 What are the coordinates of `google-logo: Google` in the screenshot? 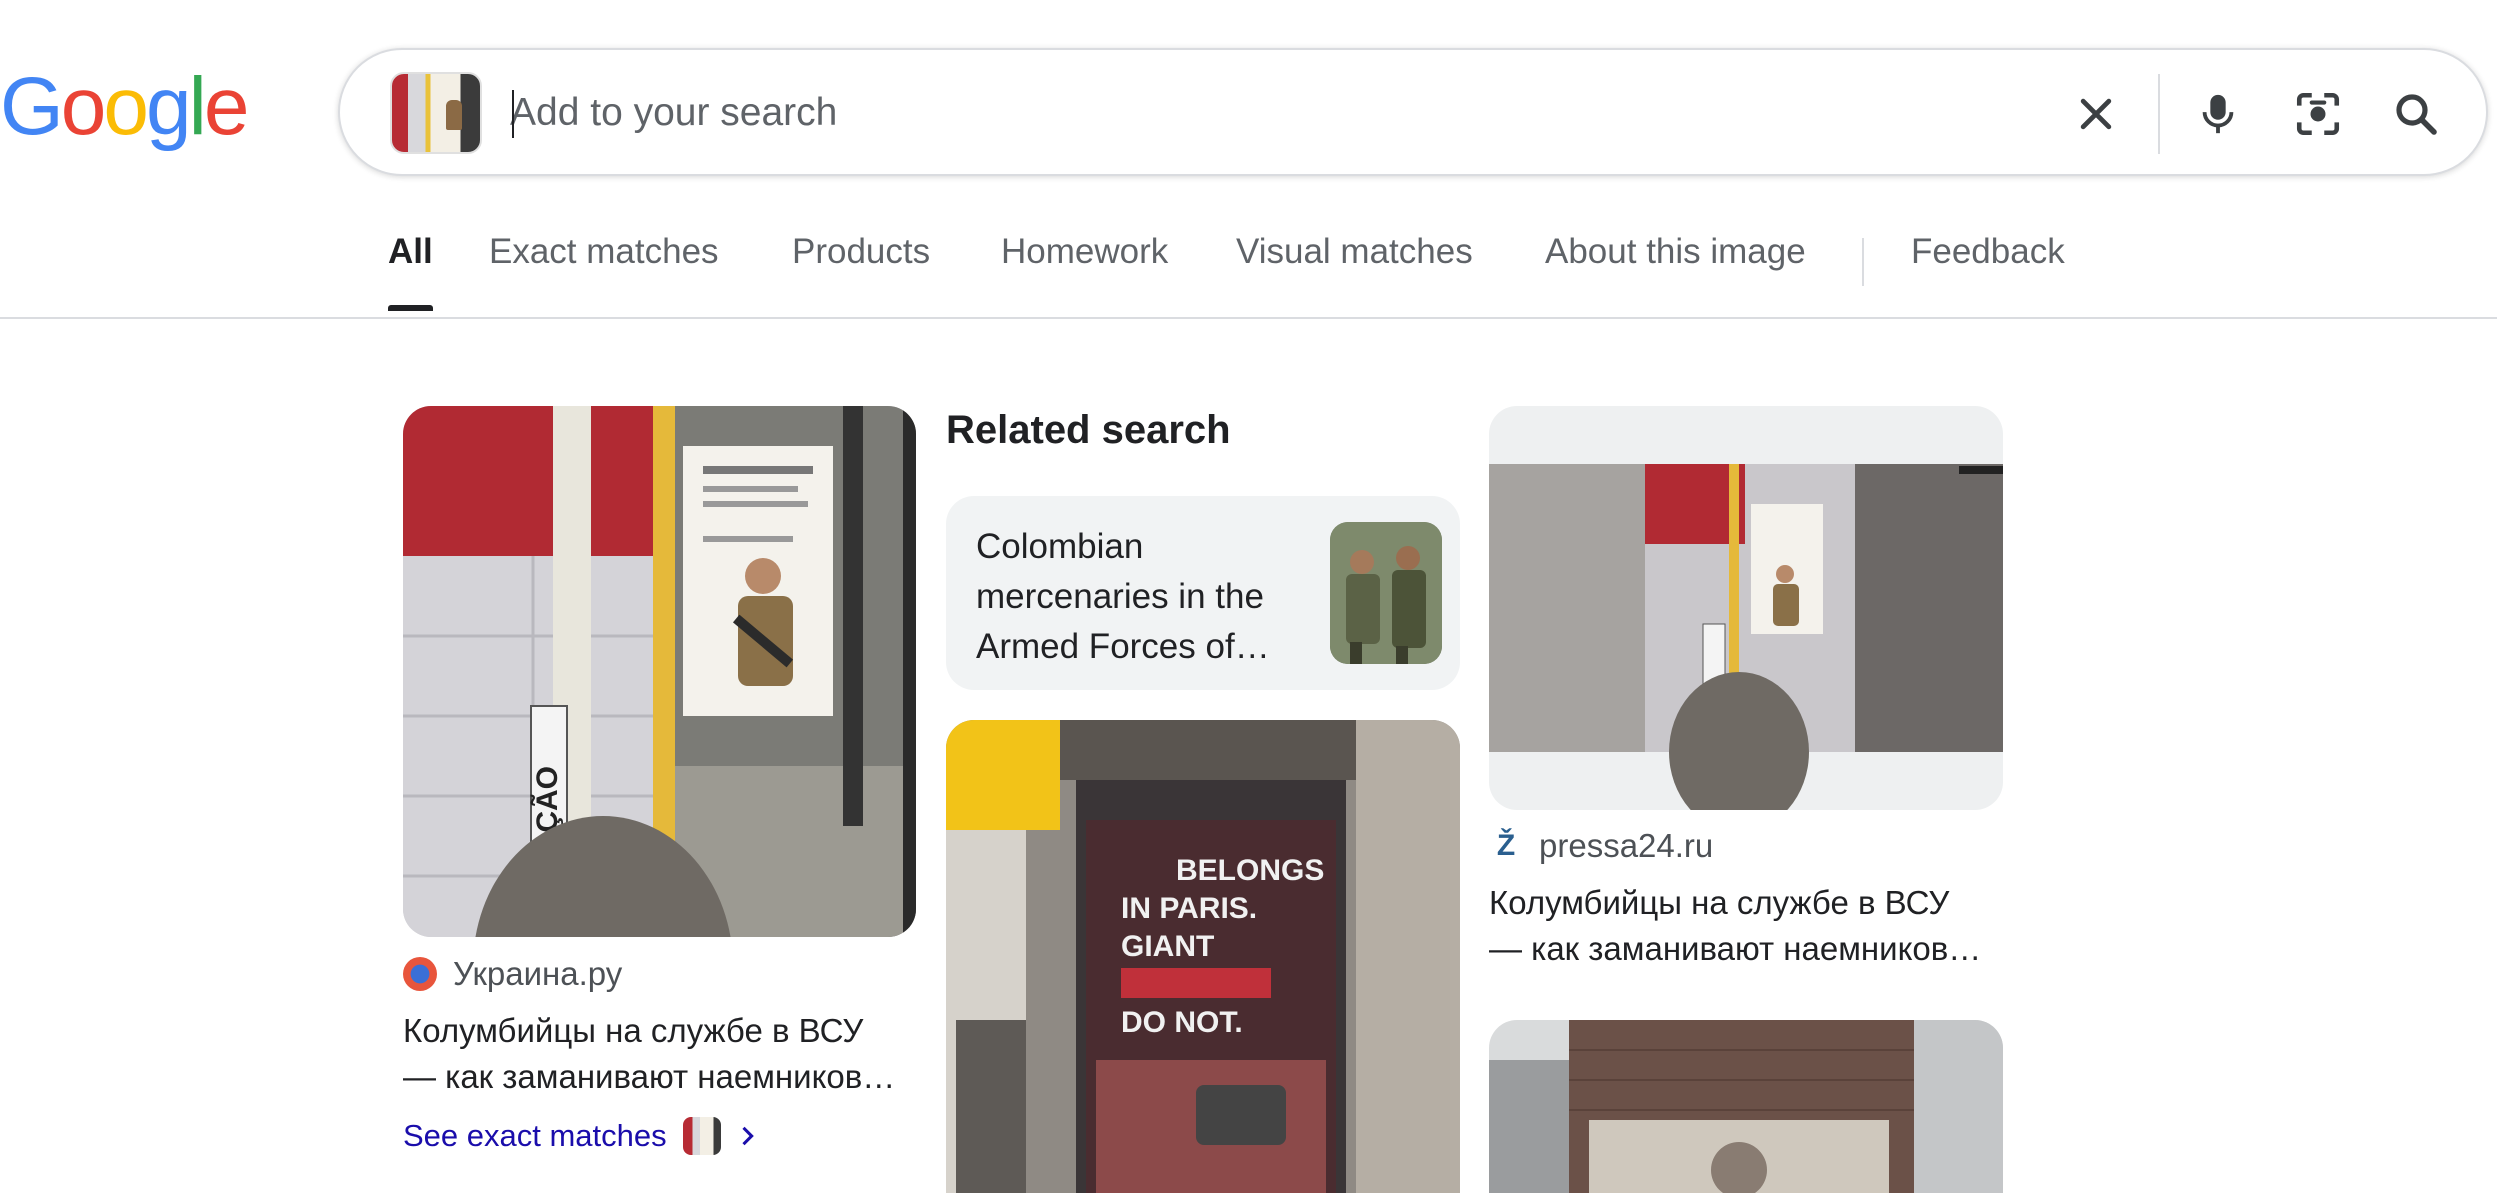 It's located at (125, 106).